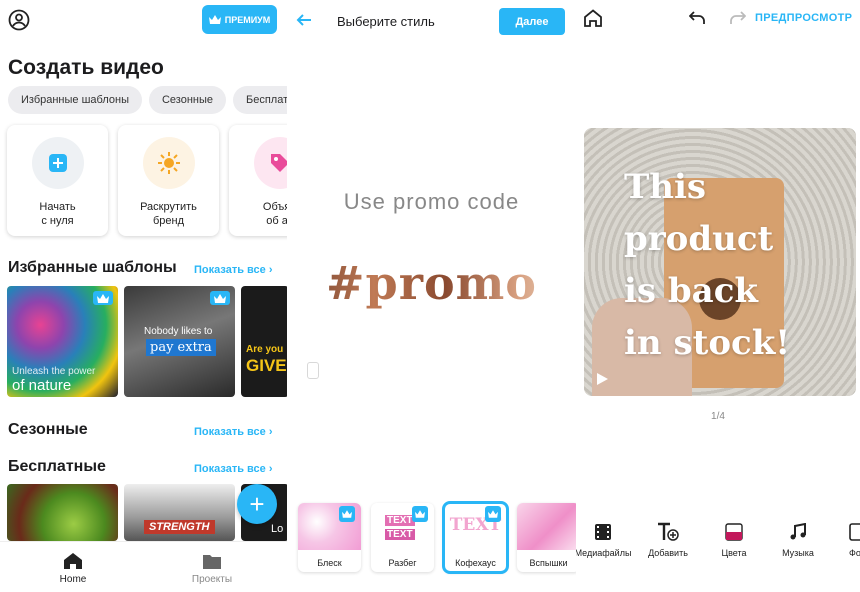  What do you see at coordinates (274, 214) in the screenshot?
I see `card-label: Объяв об ак` at bounding box center [274, 214].